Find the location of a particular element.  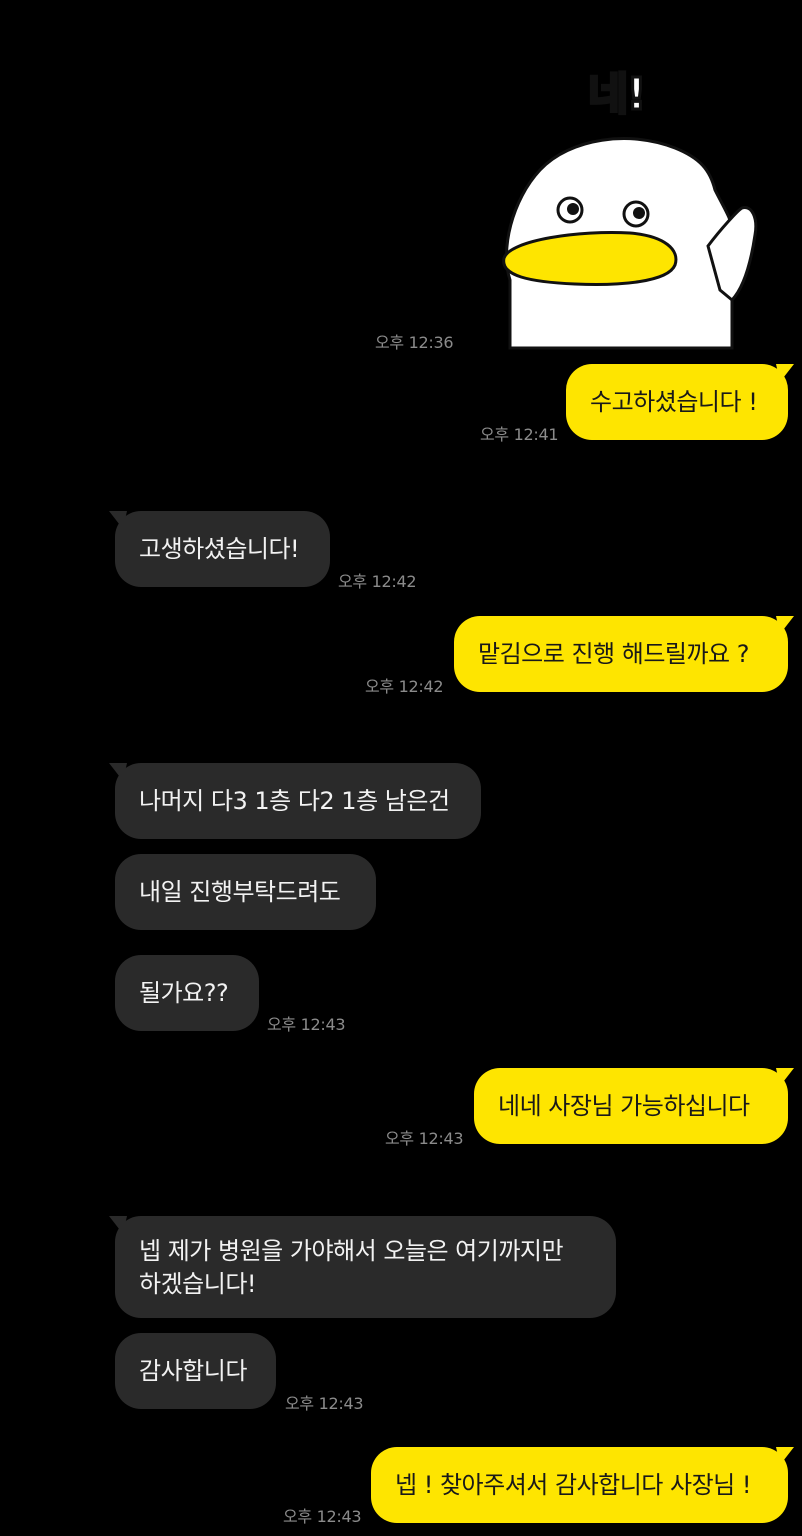

message-text: 넵 ! 찾아주셔서 감사합니다 사장님 ! is located at coordinates (573, 1485).